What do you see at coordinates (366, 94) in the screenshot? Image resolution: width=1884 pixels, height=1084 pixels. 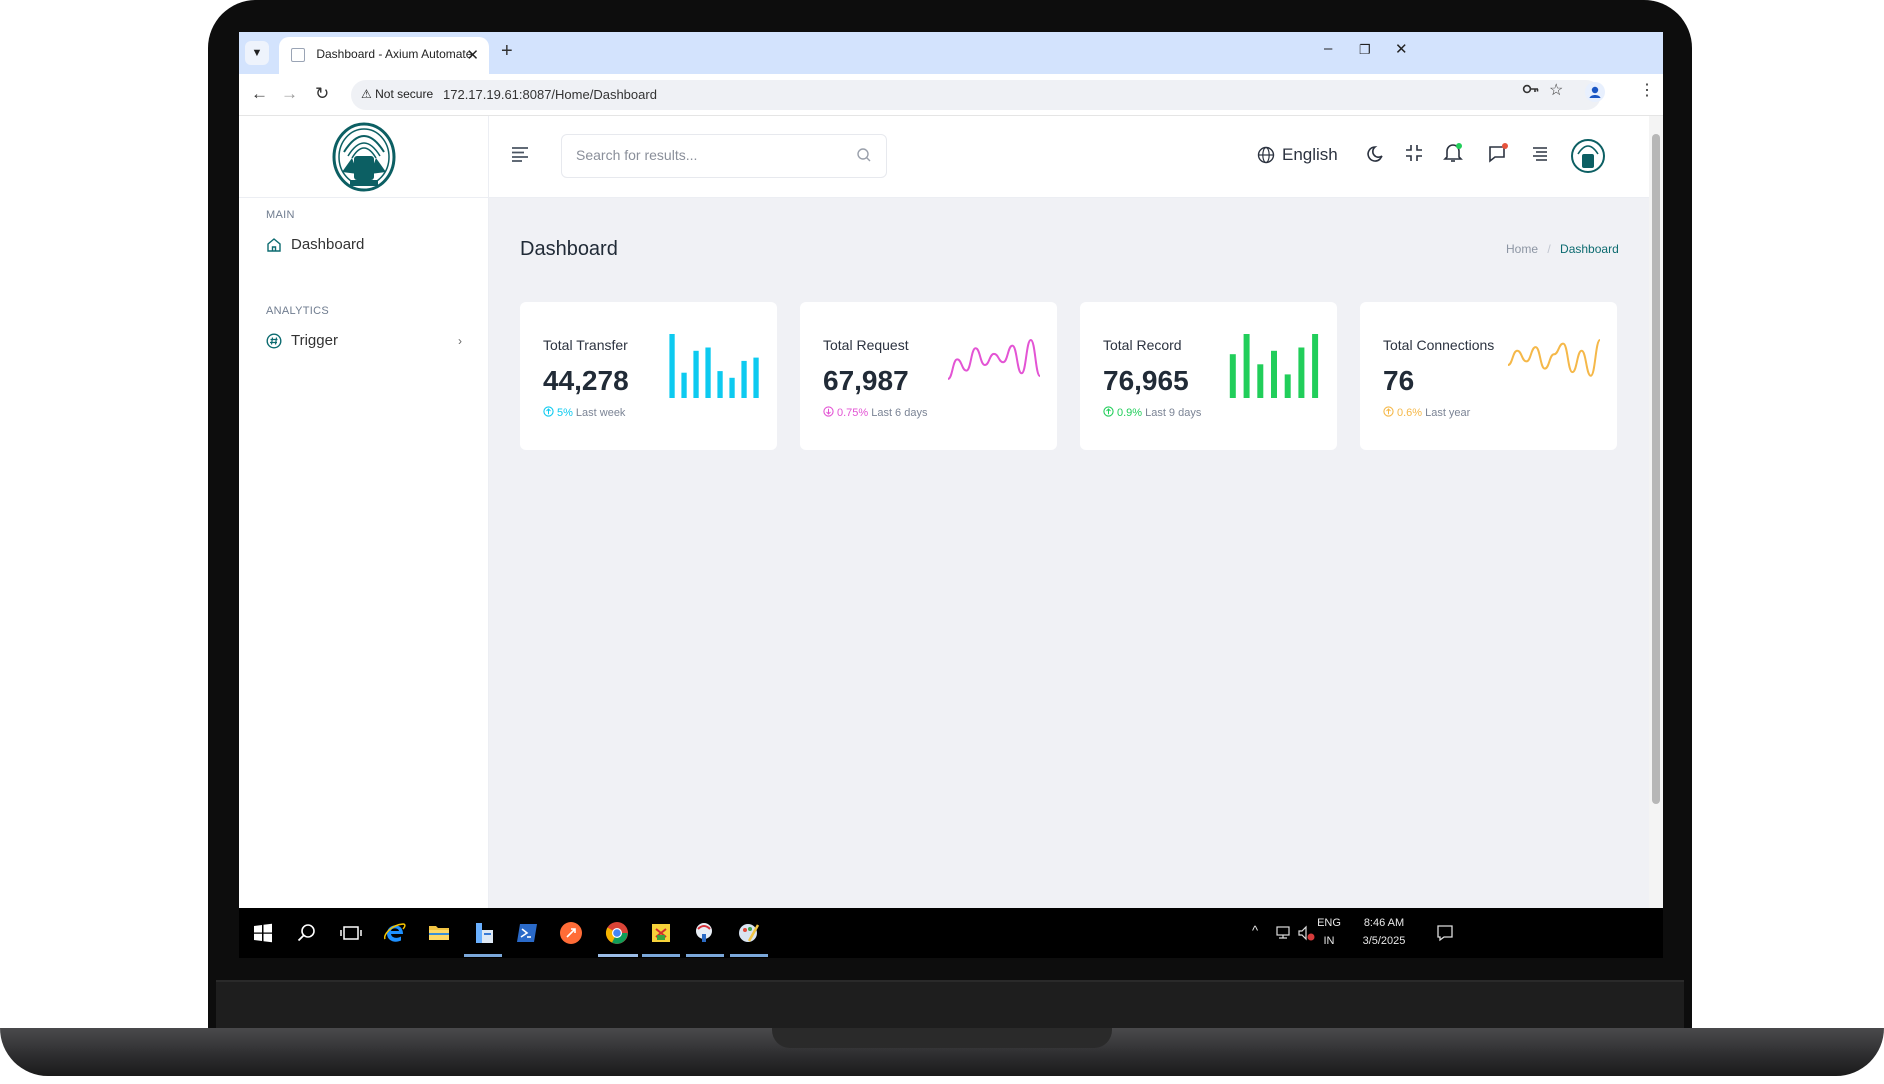 I see `warning-icon: ⚠` at bounding box center [366, 94].